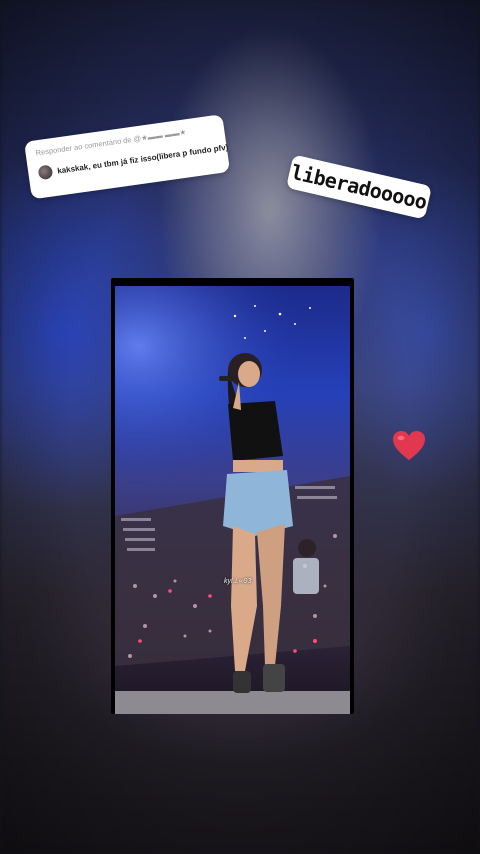  I want to click on avatar, so click(45, 172).